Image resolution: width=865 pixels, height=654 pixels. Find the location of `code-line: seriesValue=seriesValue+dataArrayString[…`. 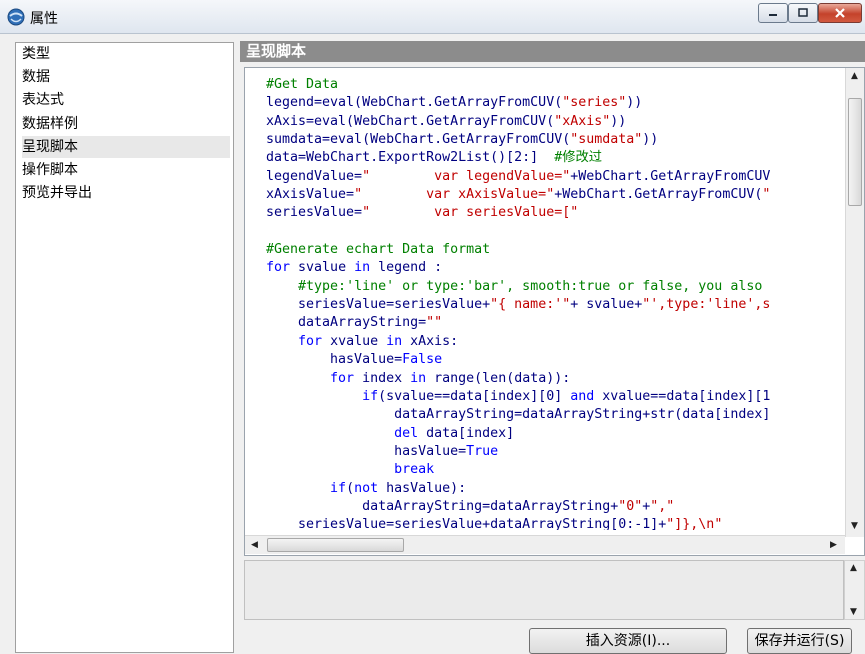

code-line: seriesValue=seriesValue+dataArrayString[… is located at coordinates (494, 523).